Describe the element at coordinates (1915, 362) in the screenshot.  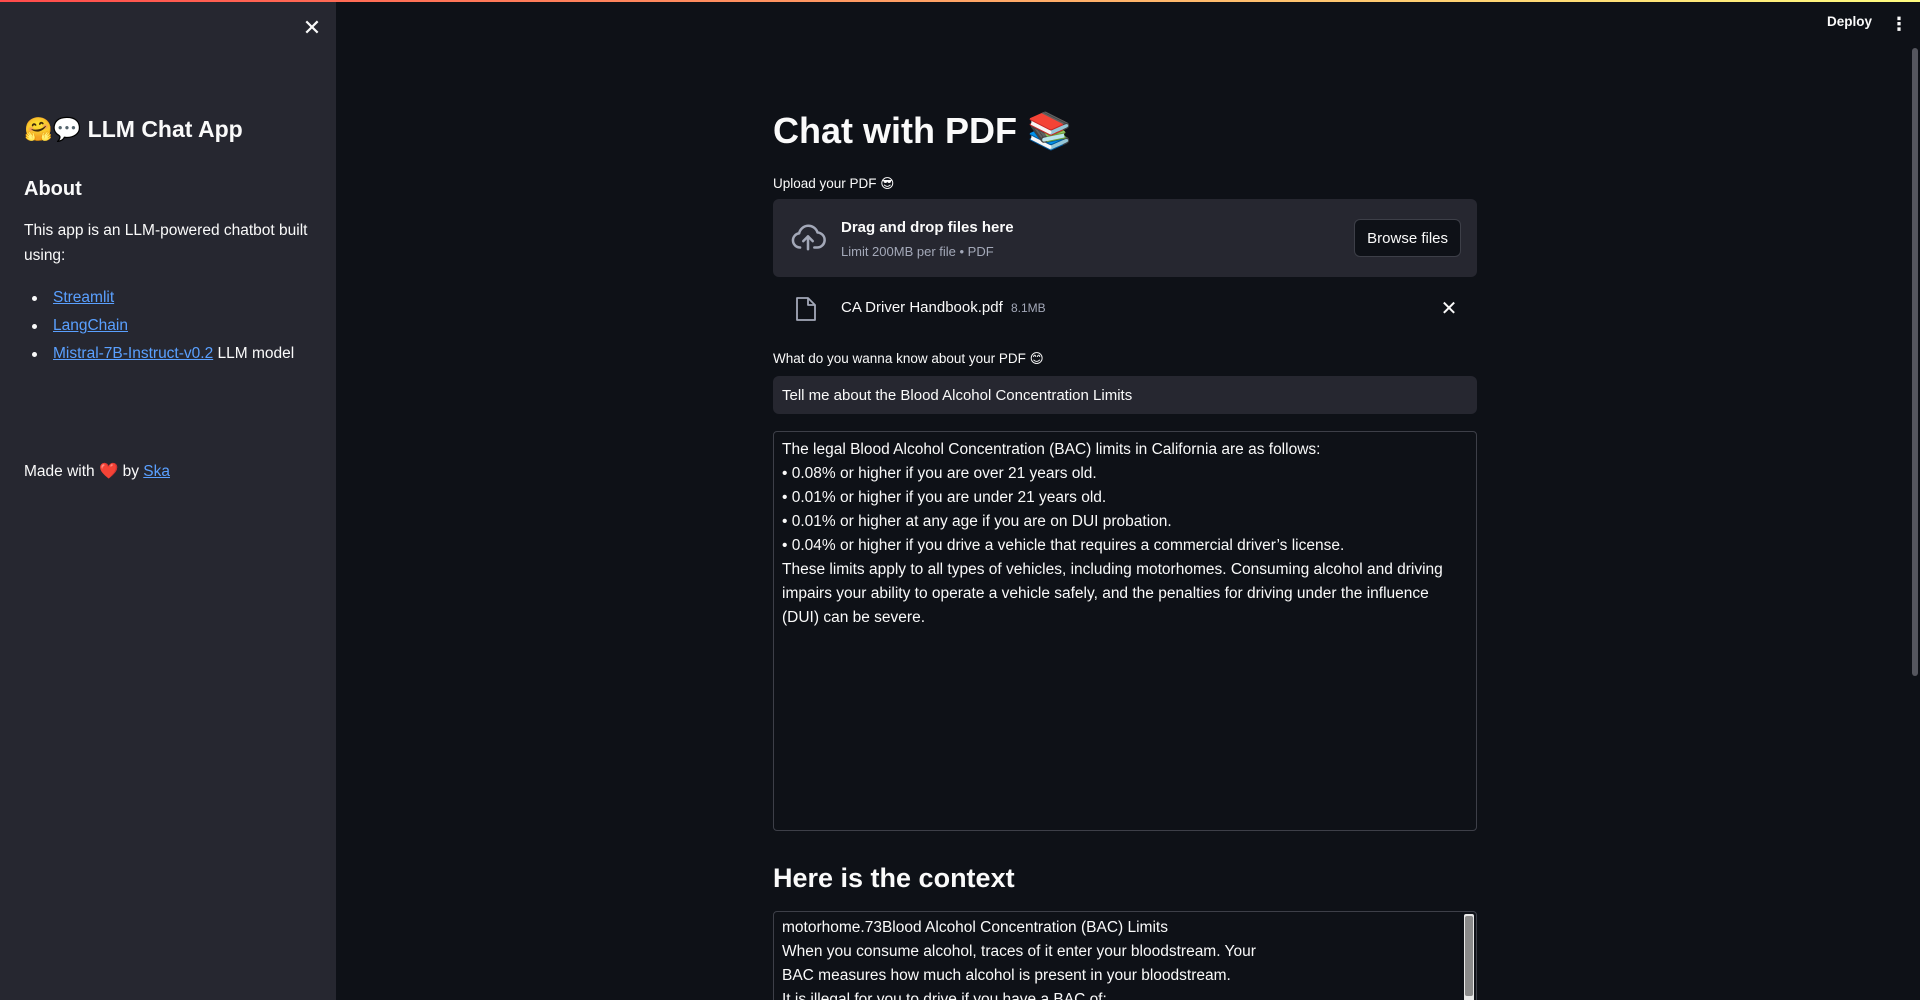
I see `page-scrollbar-thumb` at that location.